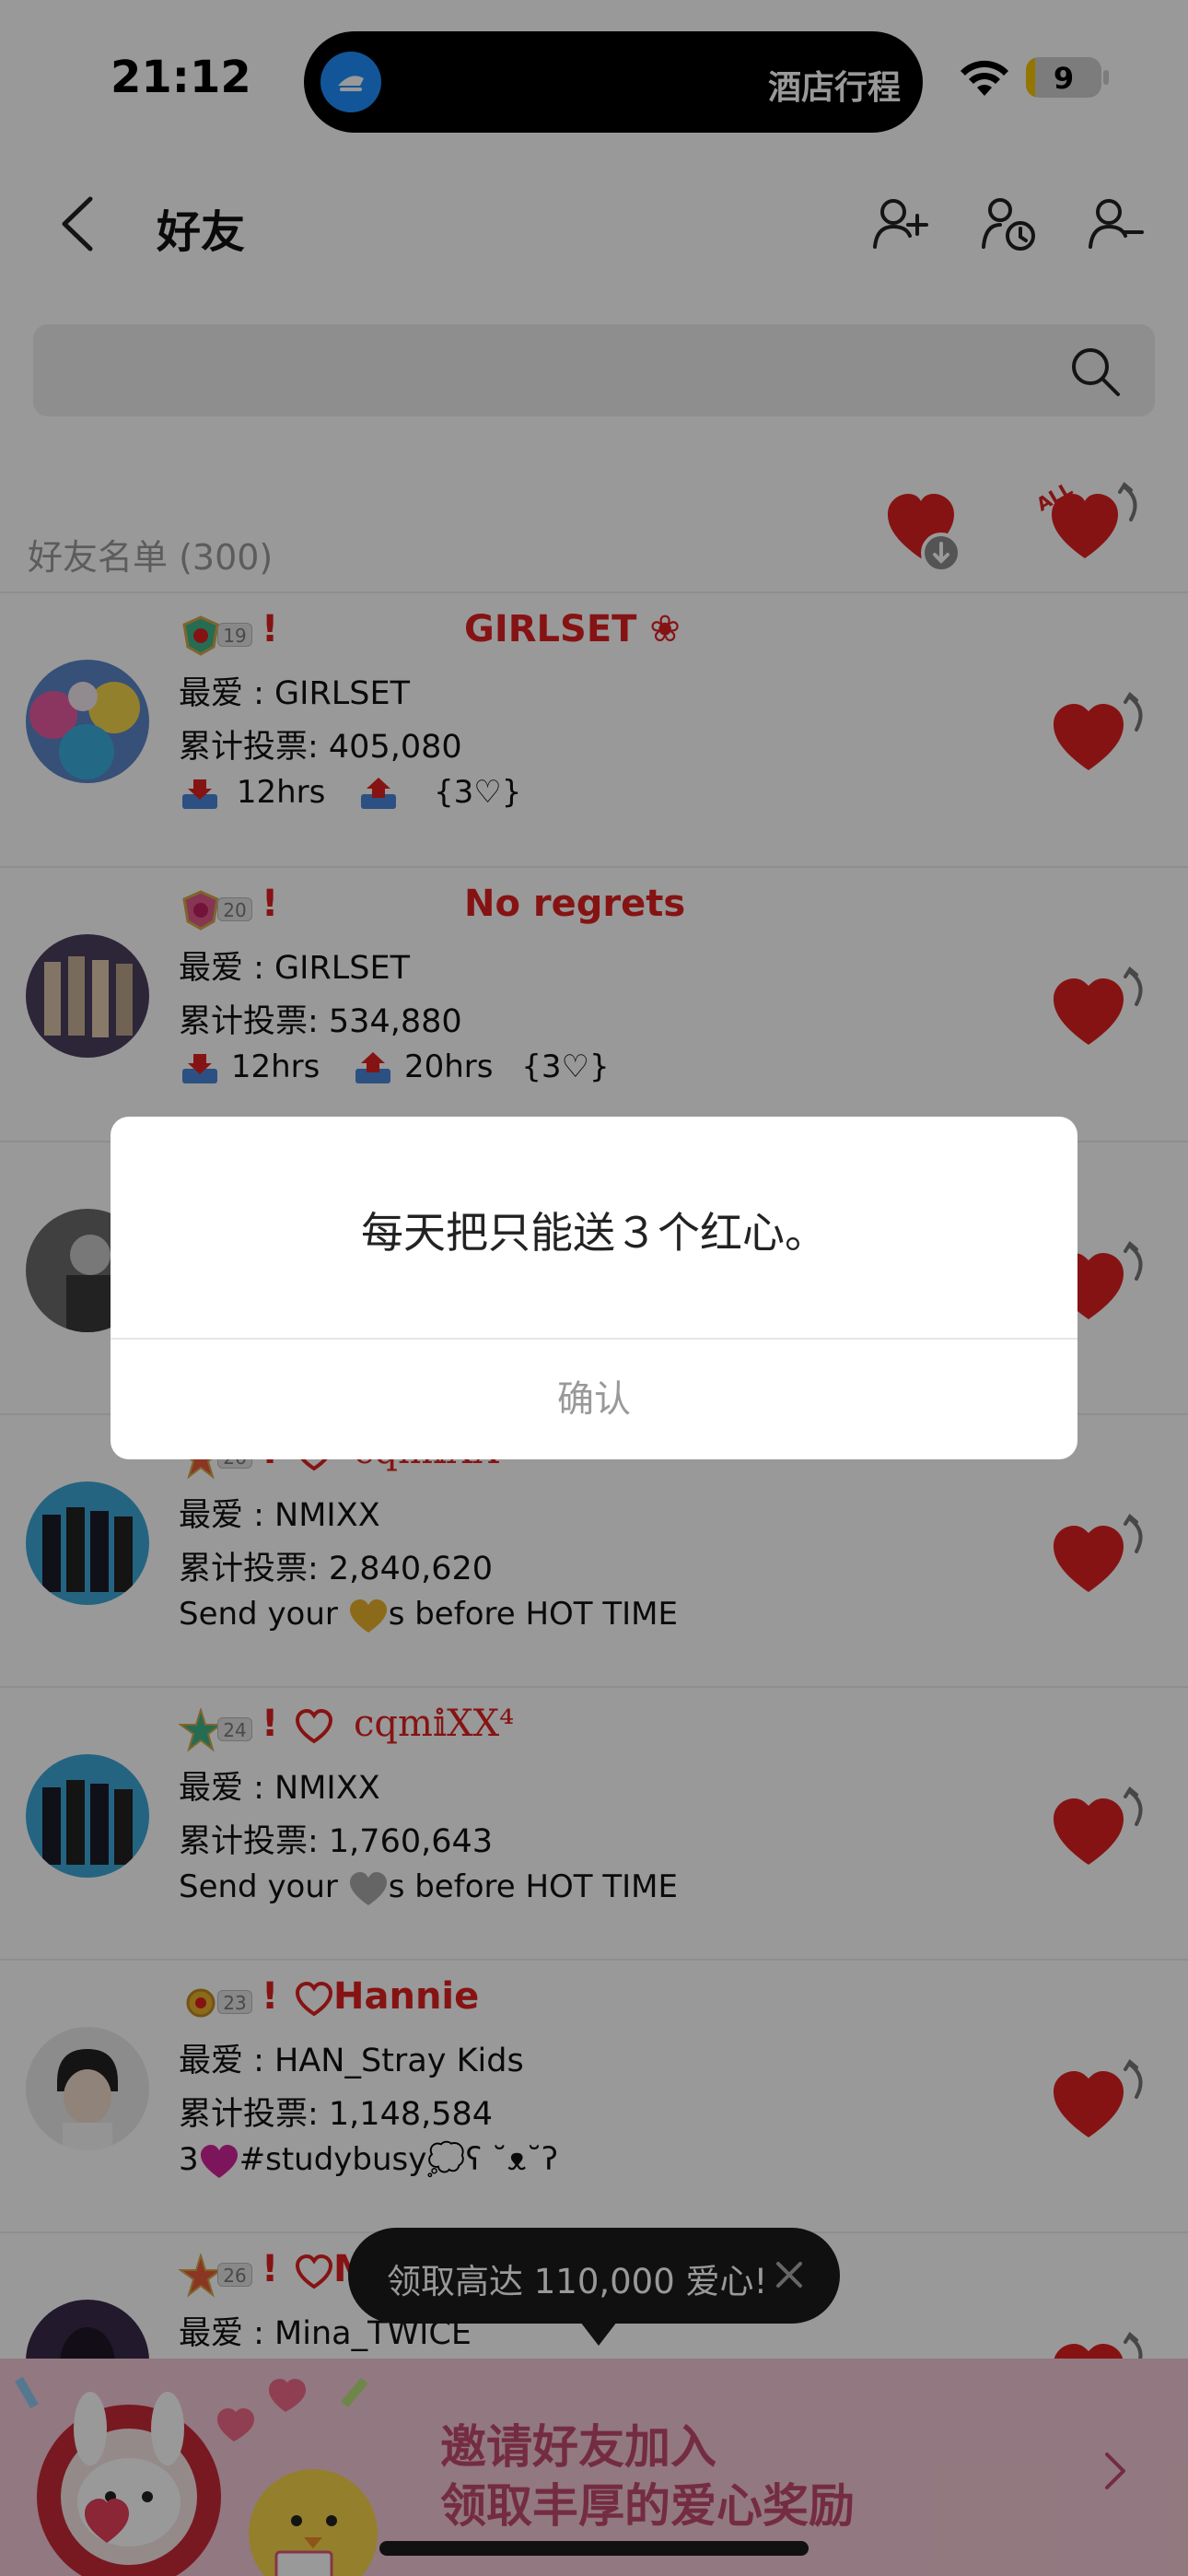 The height and width of the screenshot is (2576, 1188). I want to click on home-indicator, so click(594, 2548).